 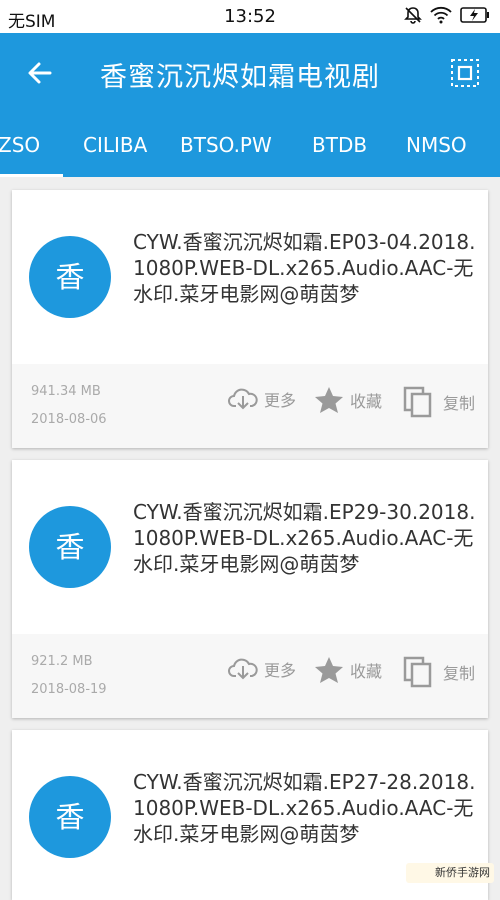 What do you see at coordinates (339, 145) in the screenshot?
I see `tab-btdb: BTDB` at bounding box center [339, 145].